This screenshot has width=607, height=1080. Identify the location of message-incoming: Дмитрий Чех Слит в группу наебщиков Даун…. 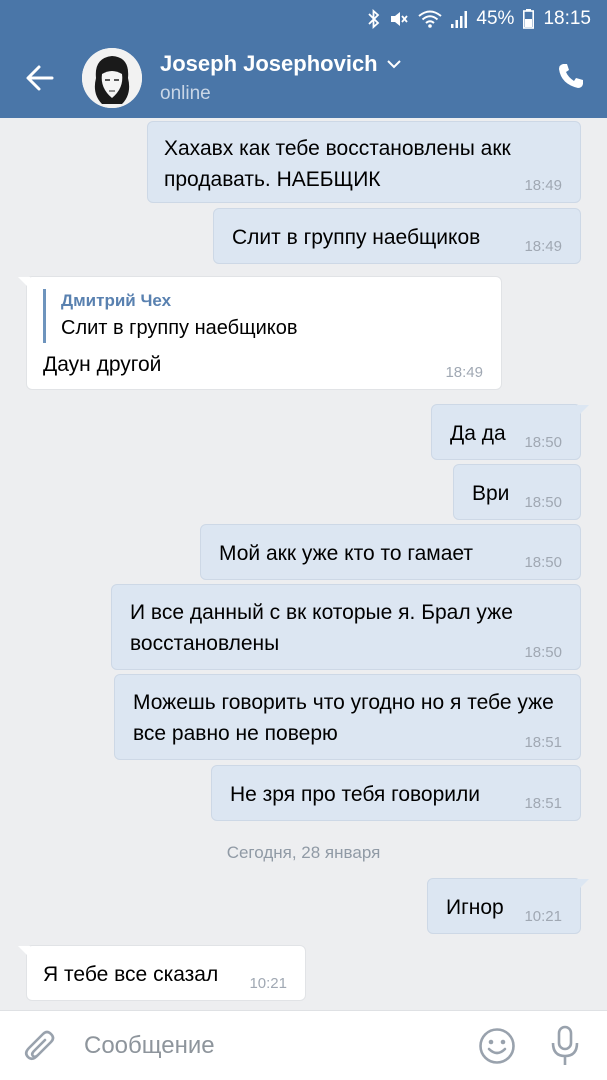
(260, 333).